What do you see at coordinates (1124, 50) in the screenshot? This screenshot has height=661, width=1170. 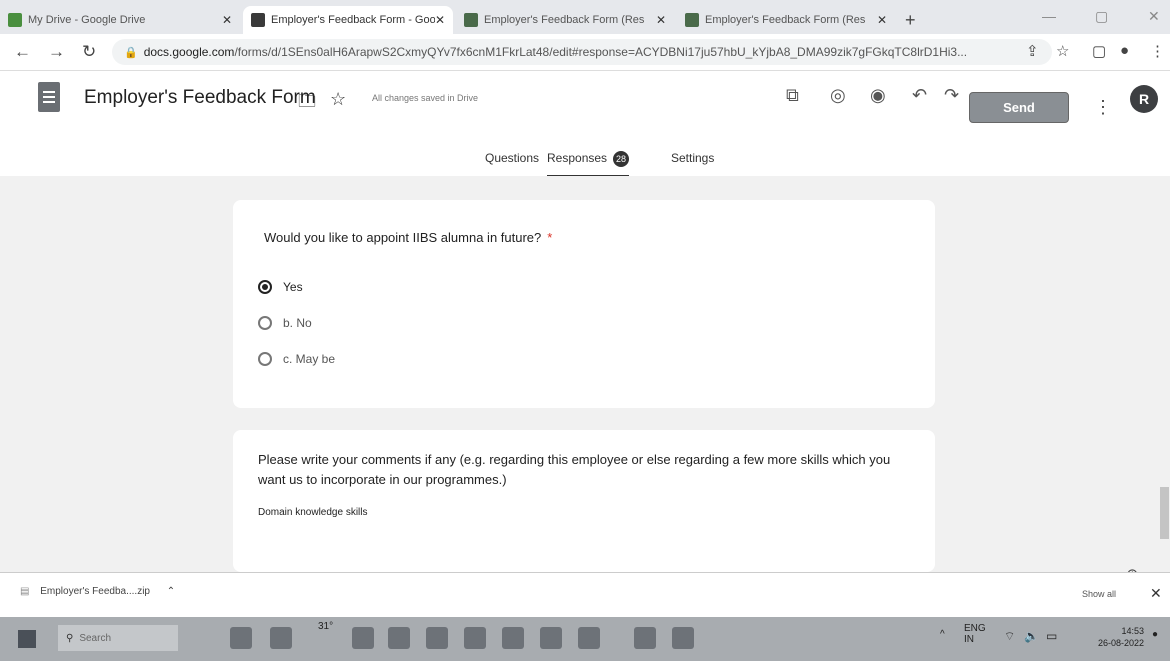 I see `profile-icon: ●` at bounding box center [1124, 50].